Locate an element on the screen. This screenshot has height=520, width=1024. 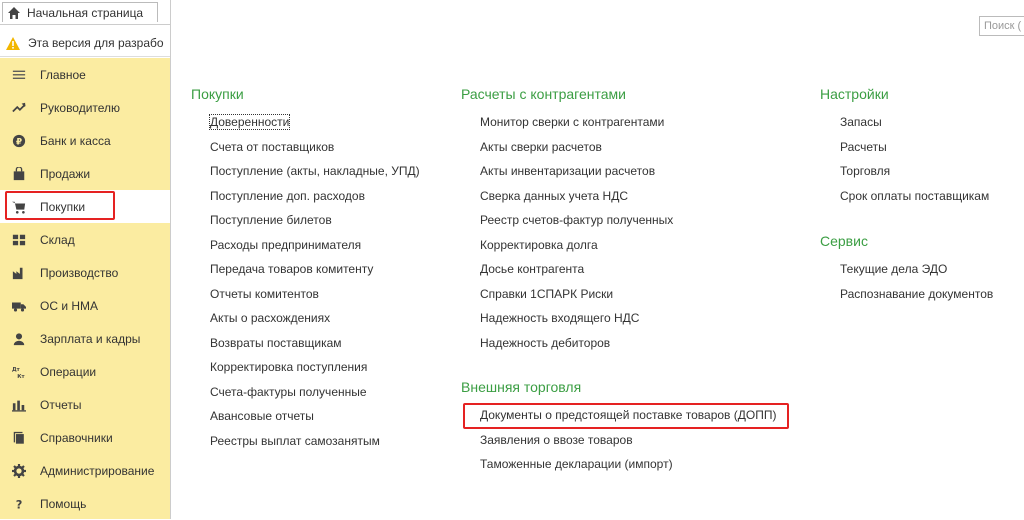
link-settlements-8: Справки 1СПАРК Риски is located at coordinates (546, 294).